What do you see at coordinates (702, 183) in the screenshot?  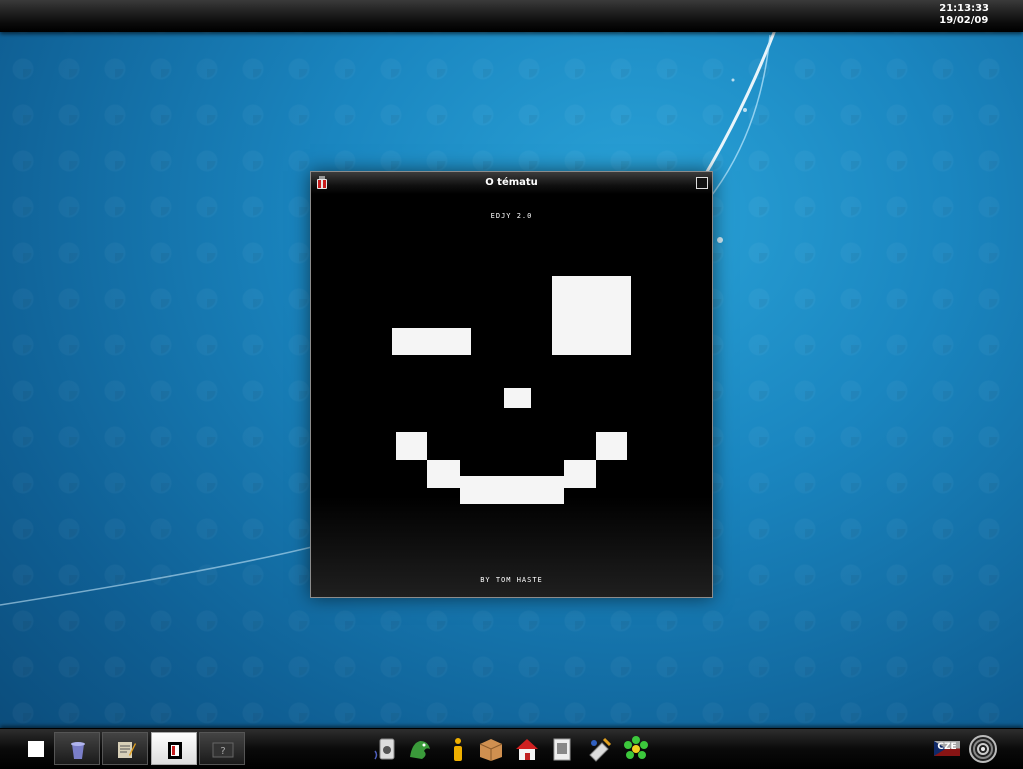 I see `maximize-button` at bounding box center [702, 183].